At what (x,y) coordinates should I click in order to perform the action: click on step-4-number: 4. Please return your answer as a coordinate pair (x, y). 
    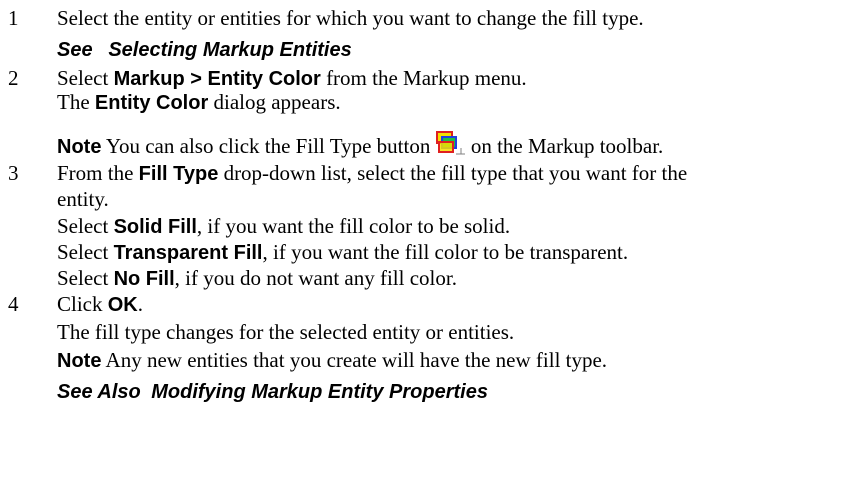
    Looking at the image, I should click on (13, 304).